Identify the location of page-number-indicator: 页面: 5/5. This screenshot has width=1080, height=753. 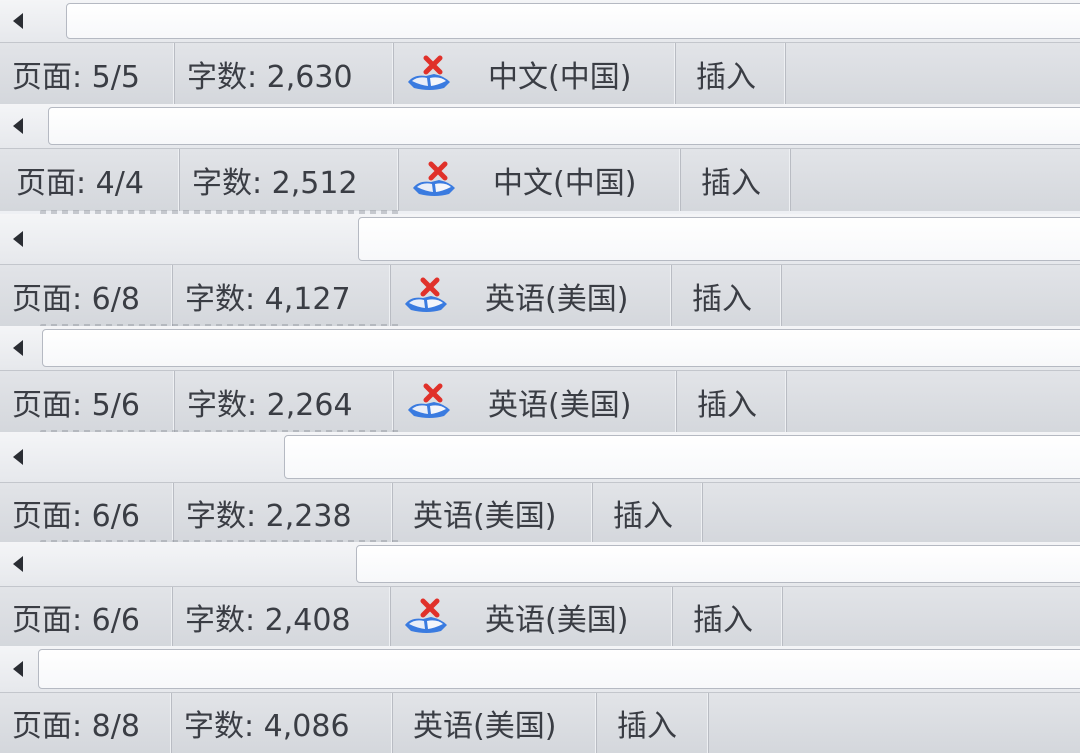
(87, 74).